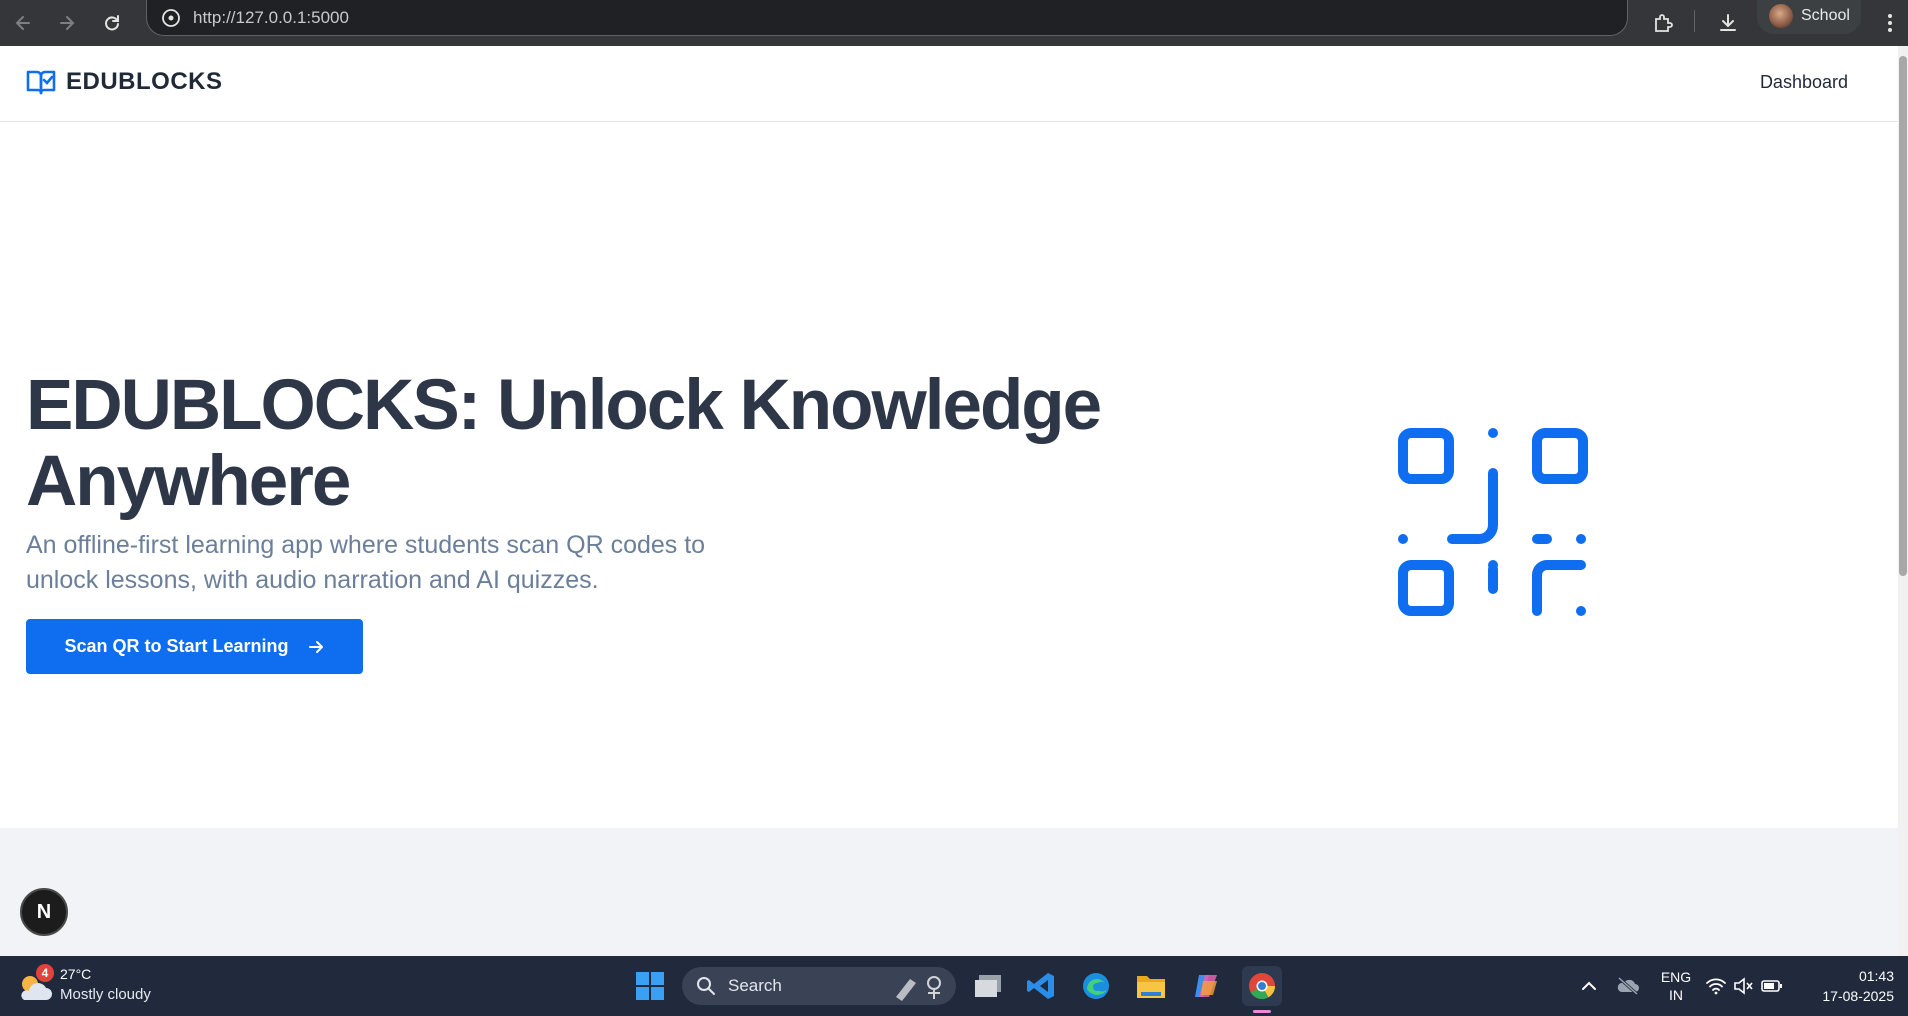 The image size is (1908, 1016). I want to click on nextjs-dev-badge: N, so click(44, 912).